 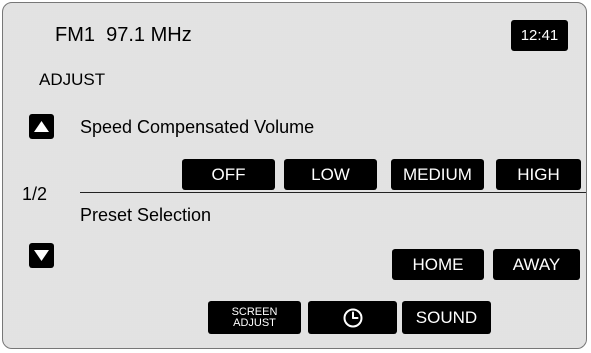 I want to click on speed-volume-medium-label: MEDIUM, so click(x=437, y=174).